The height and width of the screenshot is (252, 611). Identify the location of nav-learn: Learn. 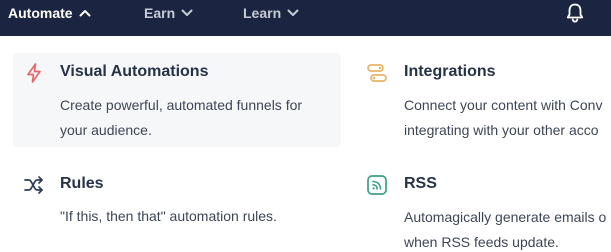
(271, 13).